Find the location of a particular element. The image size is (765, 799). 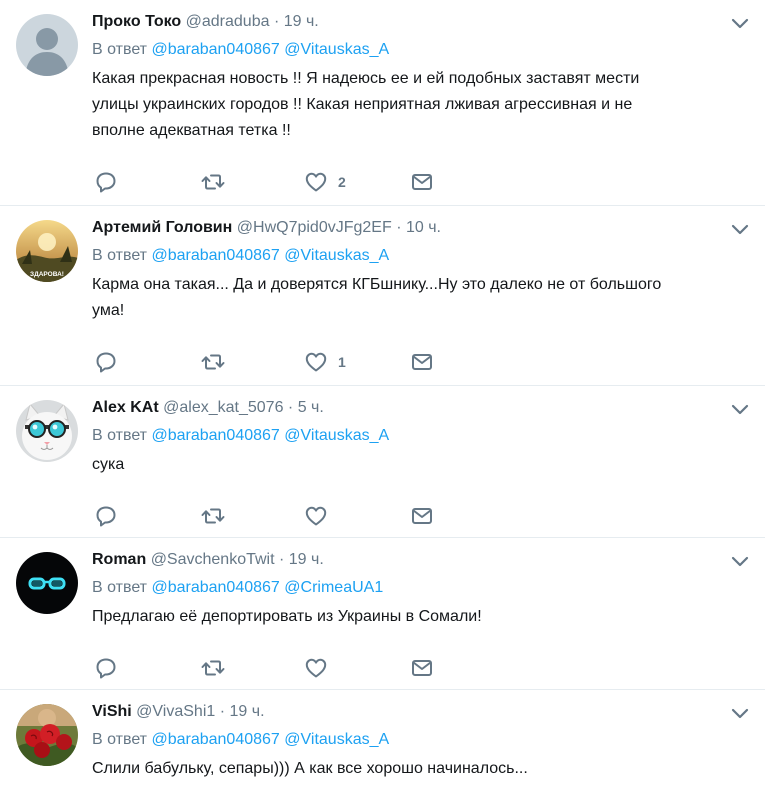

user-handle: @adraduba is located at coordinates (228, 21).